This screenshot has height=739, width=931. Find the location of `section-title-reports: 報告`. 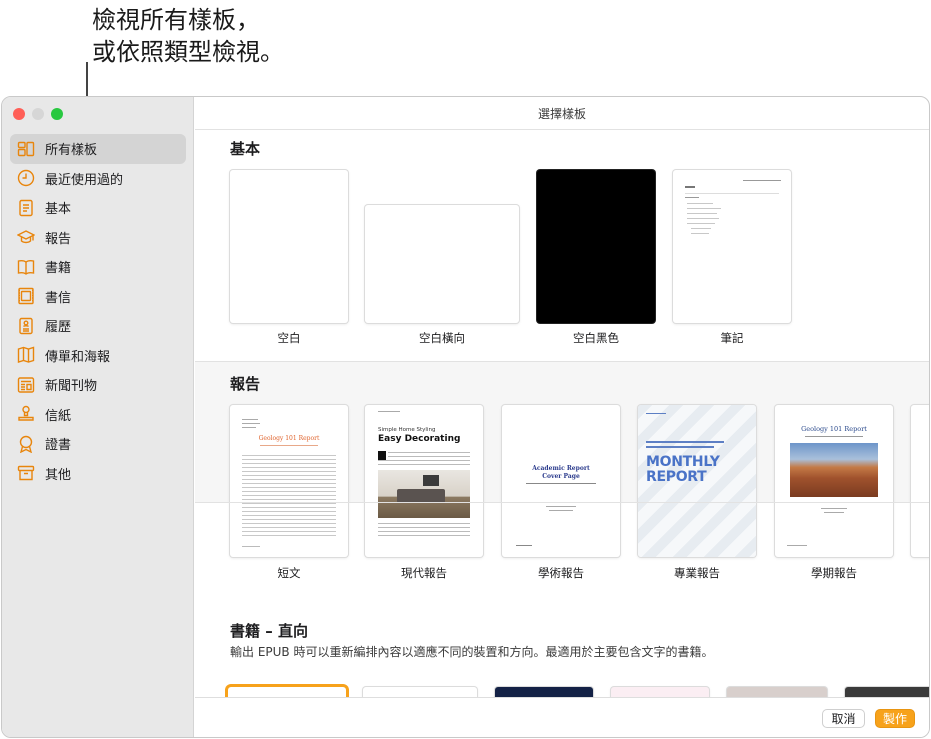

section-title-reports: 報告 is located at coordinates (245, 384).